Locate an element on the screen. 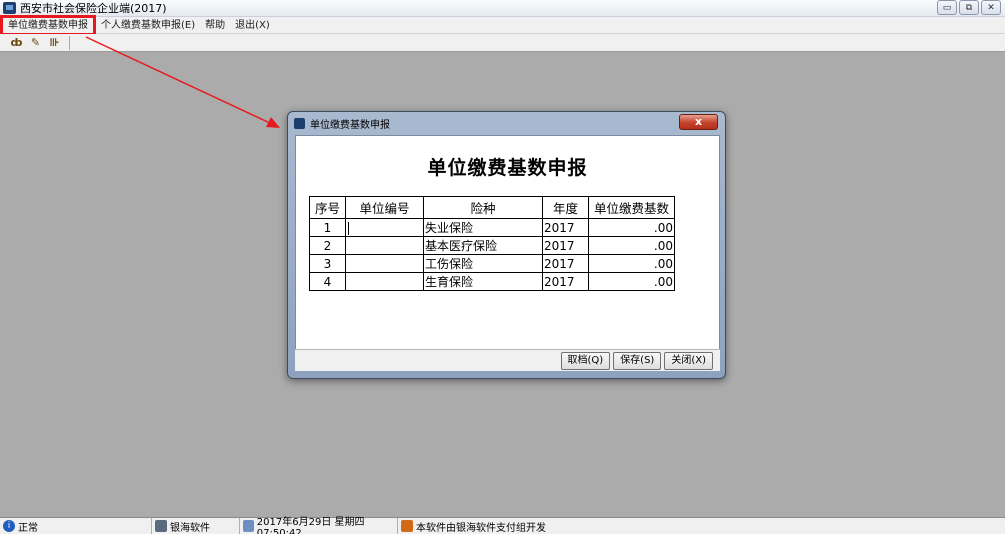 This screenshot has width=1005, height=534. dialog-titlebar: 单位缴费基数申报 x is located at coordinates (506, 123).